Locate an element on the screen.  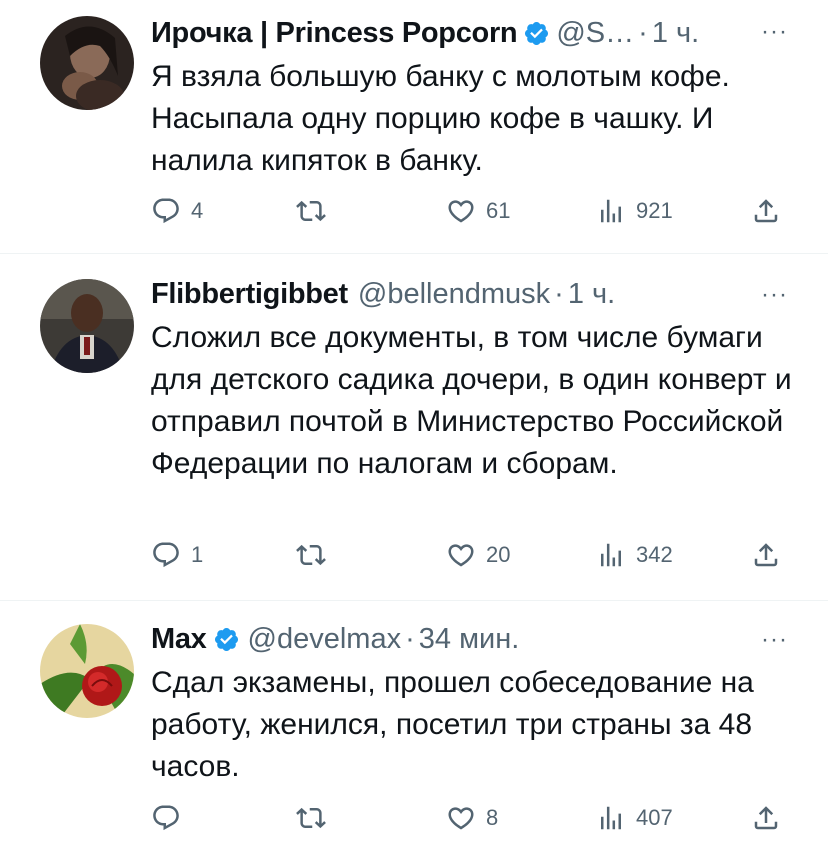
tweet-header: Max @develmax · 34 мин. is located at coordinates (335, 639).